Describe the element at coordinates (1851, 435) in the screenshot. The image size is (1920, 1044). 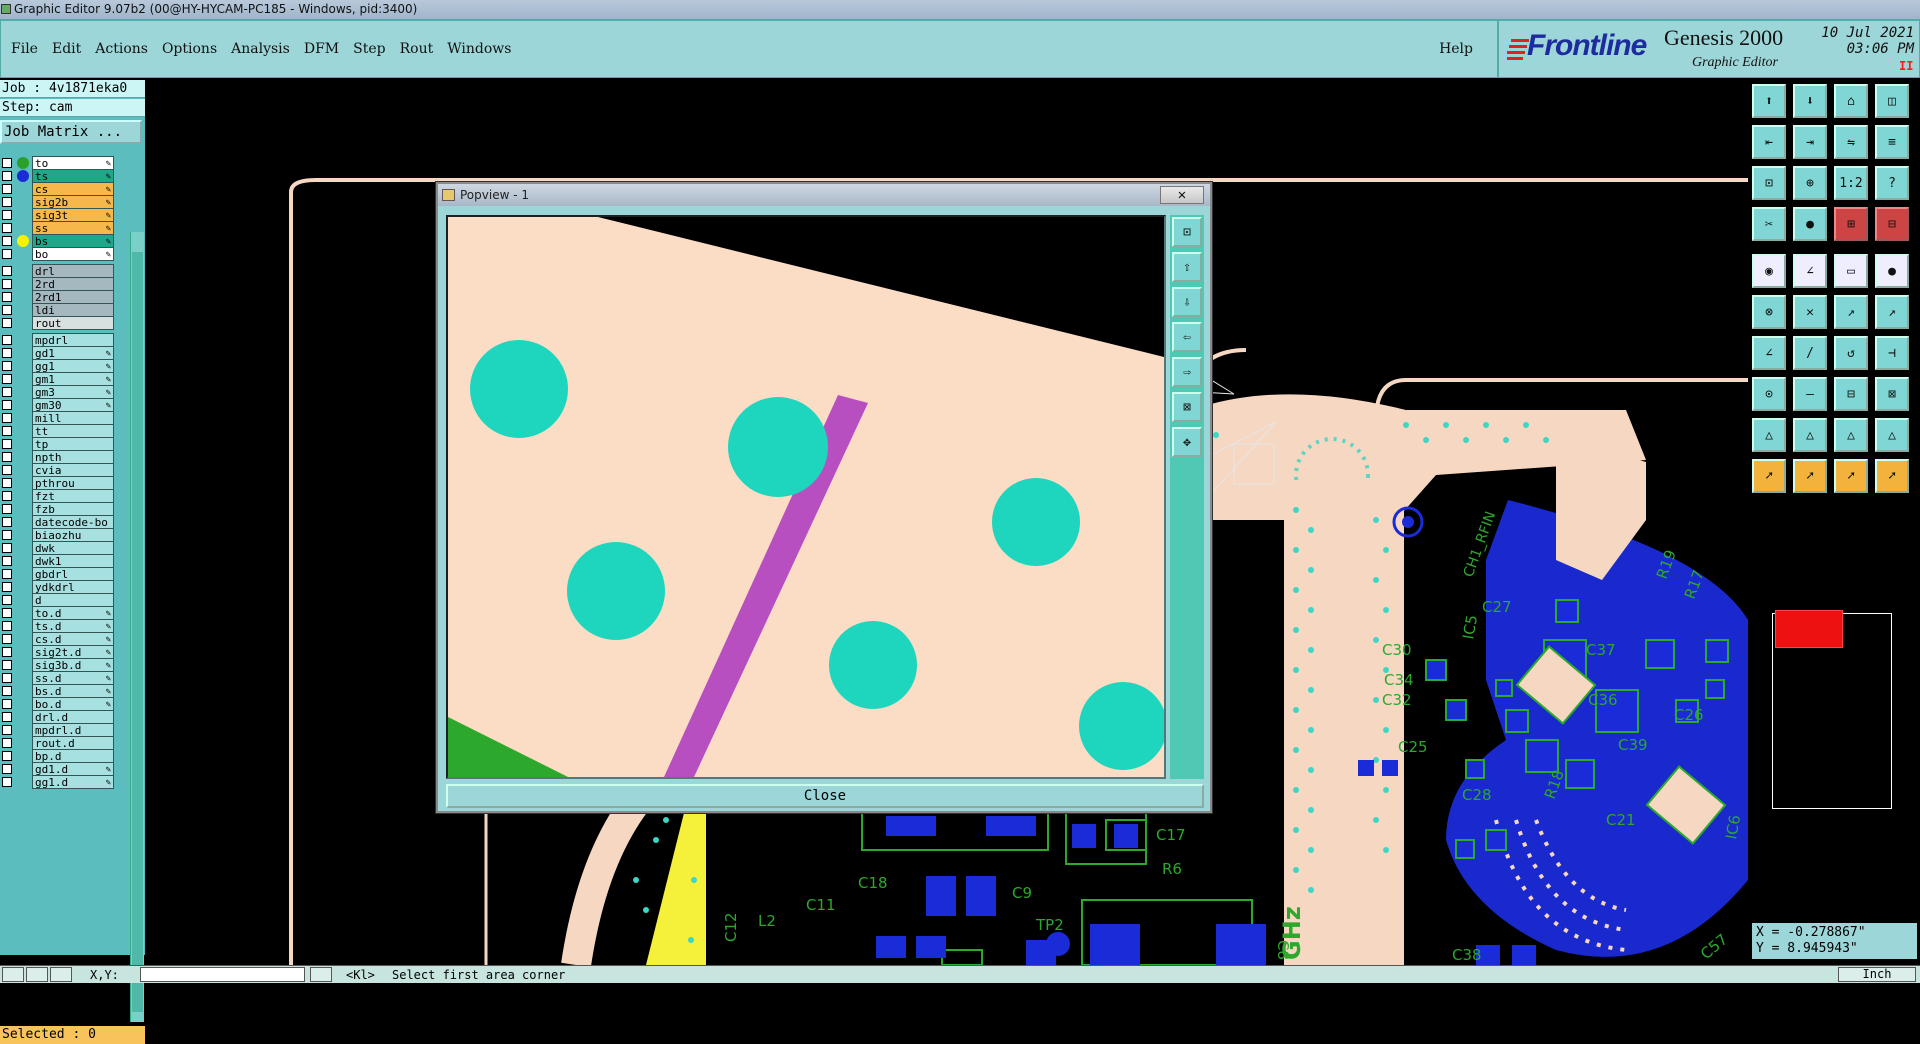
I see `tool-34-icon: △` at that location.